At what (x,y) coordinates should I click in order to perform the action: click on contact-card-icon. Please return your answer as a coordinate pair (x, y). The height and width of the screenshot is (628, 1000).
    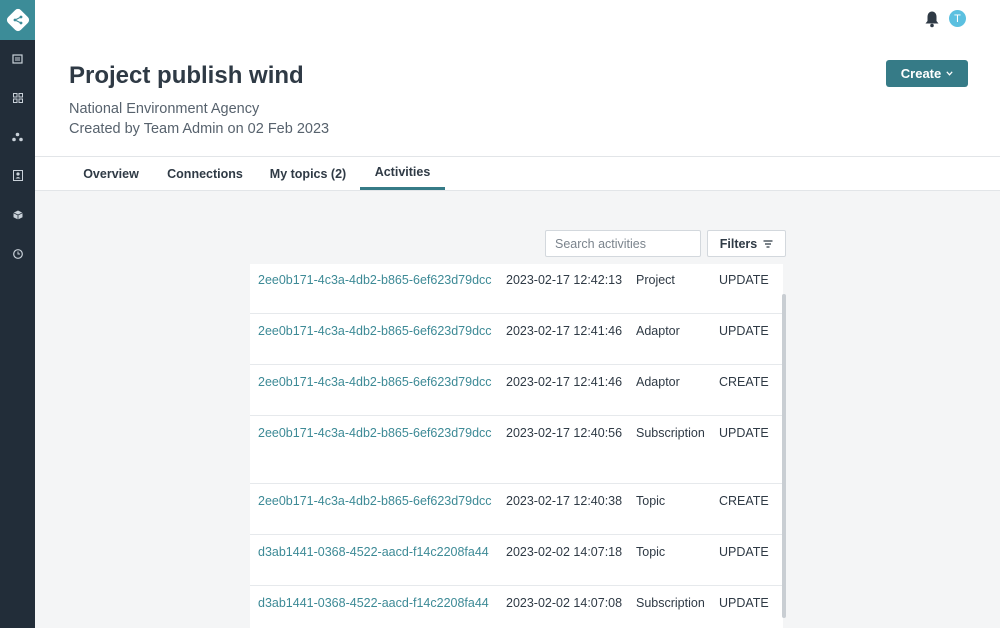
    Looking at the image, I should click on (17, 175).